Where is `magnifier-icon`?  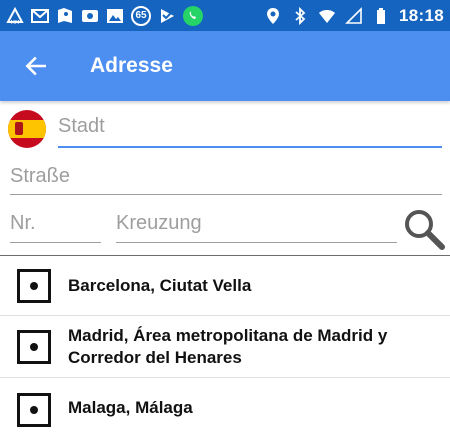 magnifier-icon is located at coordinates (425, 230).